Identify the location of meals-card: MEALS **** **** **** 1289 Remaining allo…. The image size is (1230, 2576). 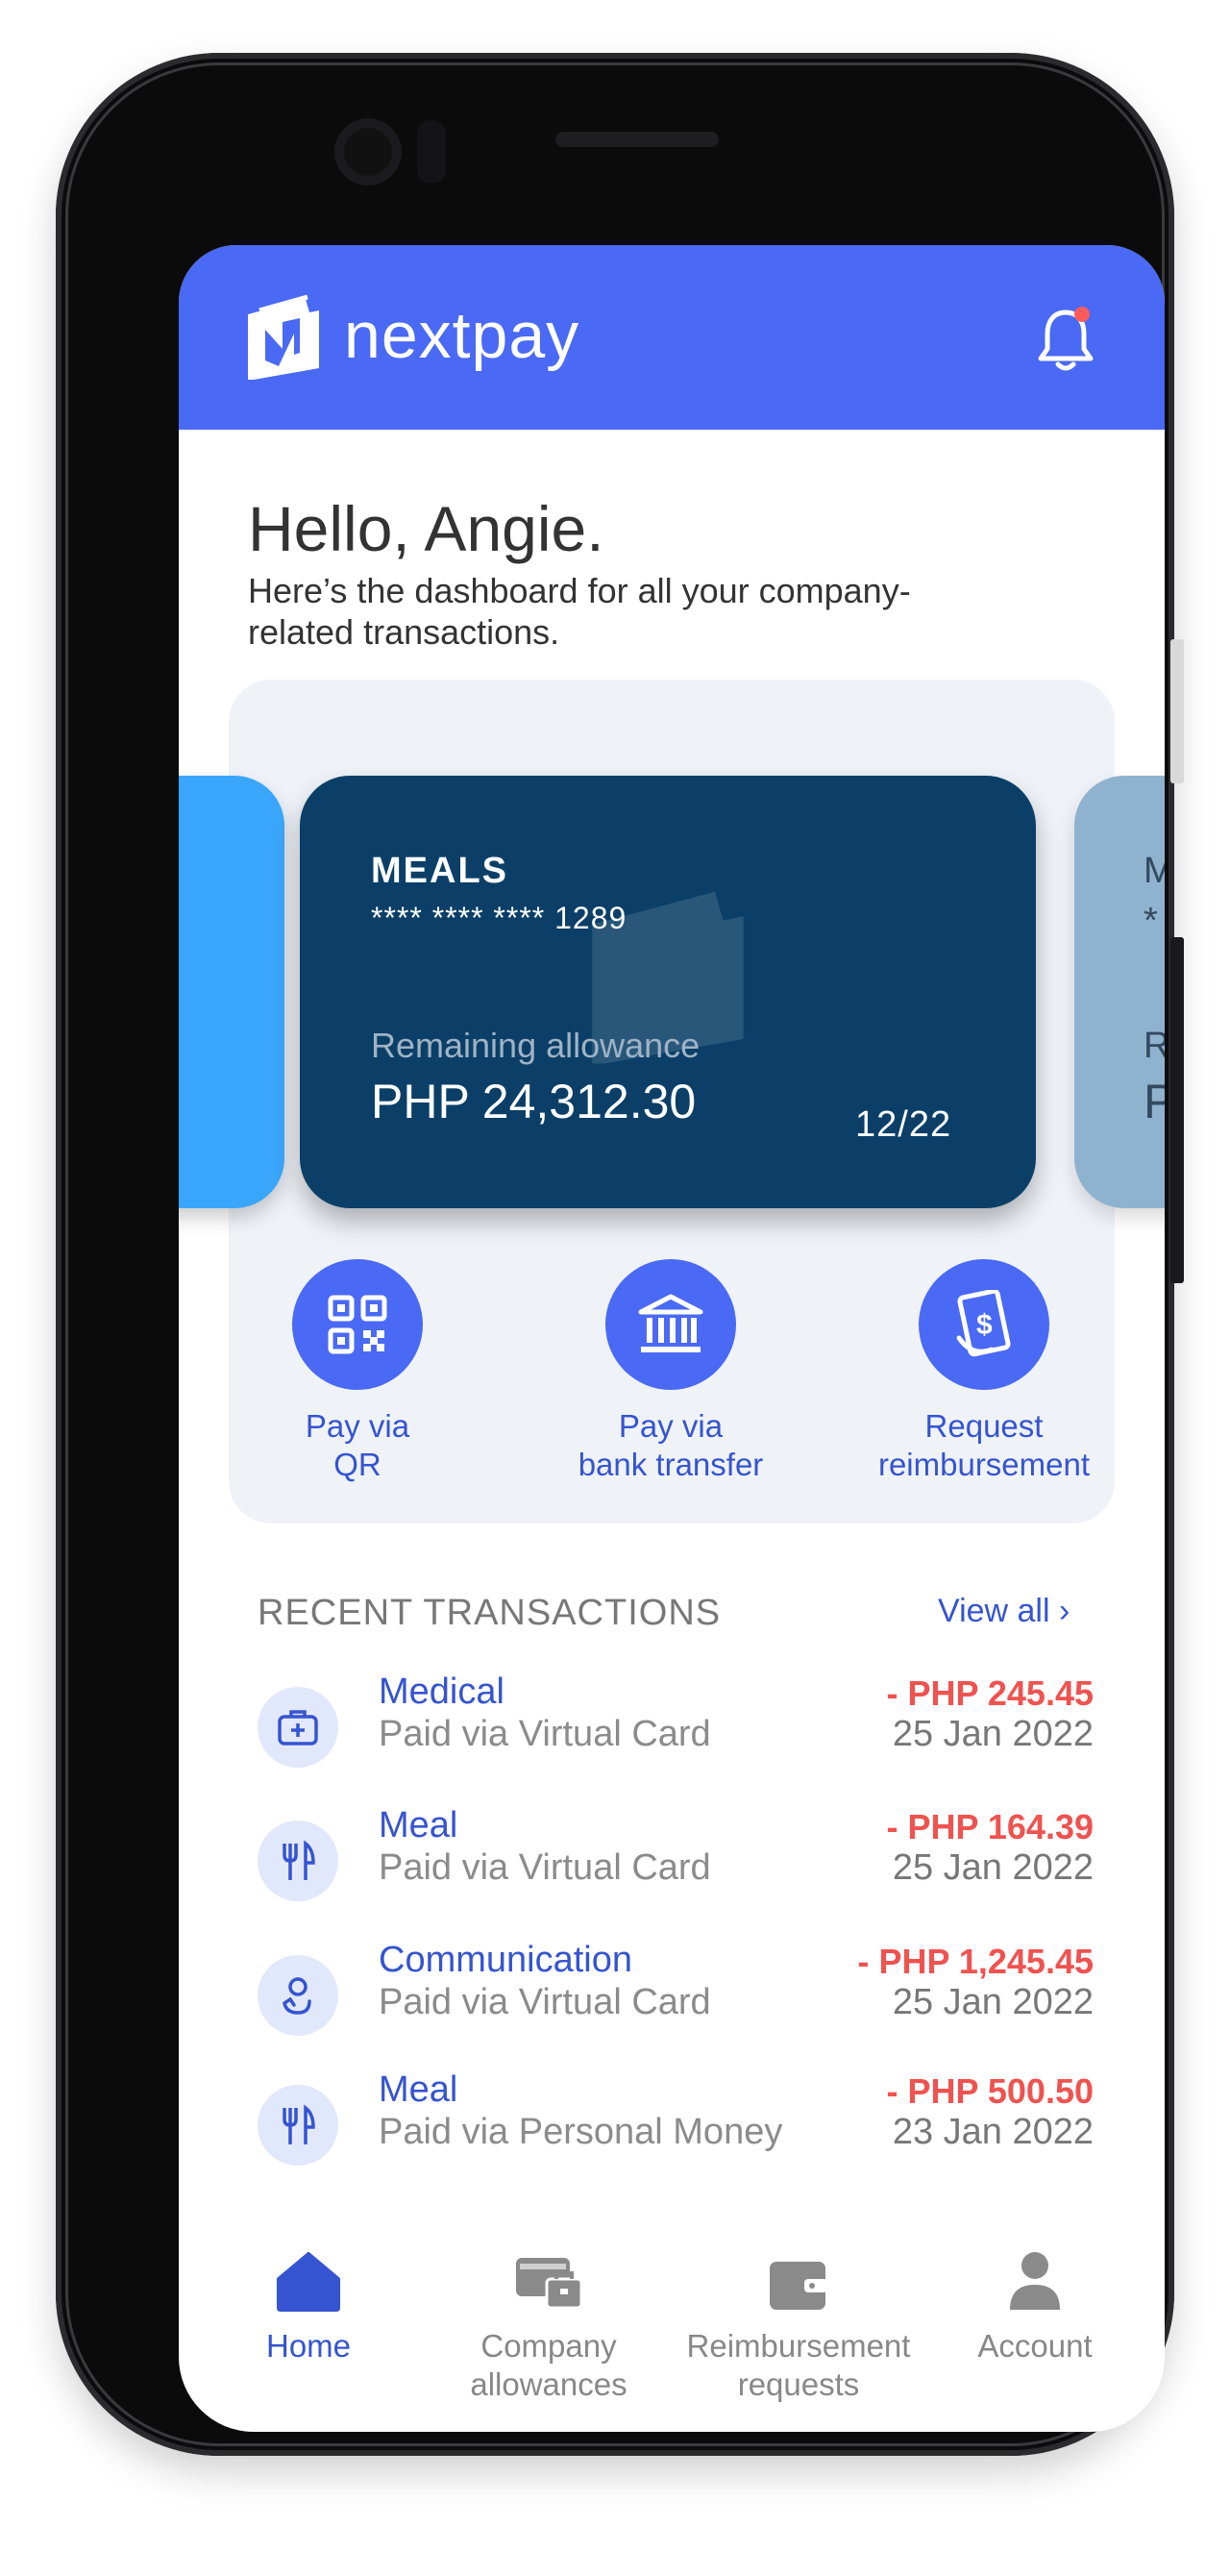
(668, 992).